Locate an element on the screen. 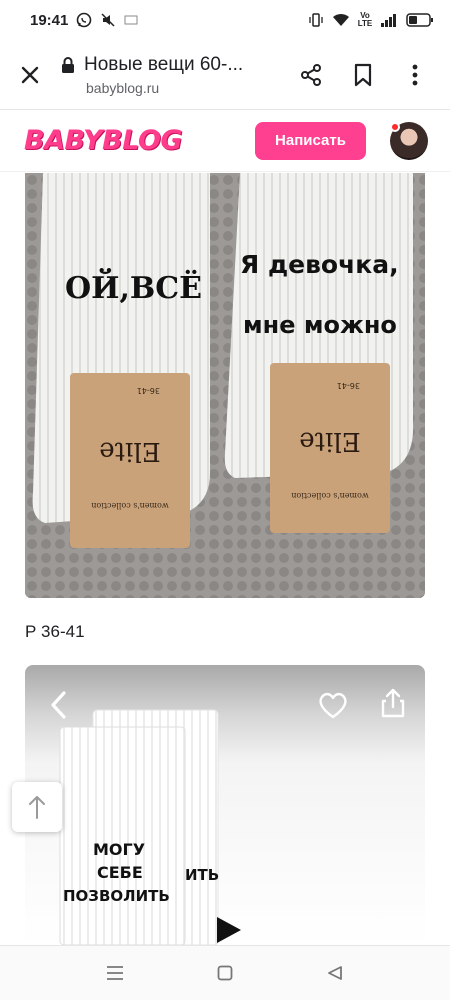 The height and width of the screenshot is (1000, 450). volte-icon: Vo LTE is located at coordinates (365, 19).